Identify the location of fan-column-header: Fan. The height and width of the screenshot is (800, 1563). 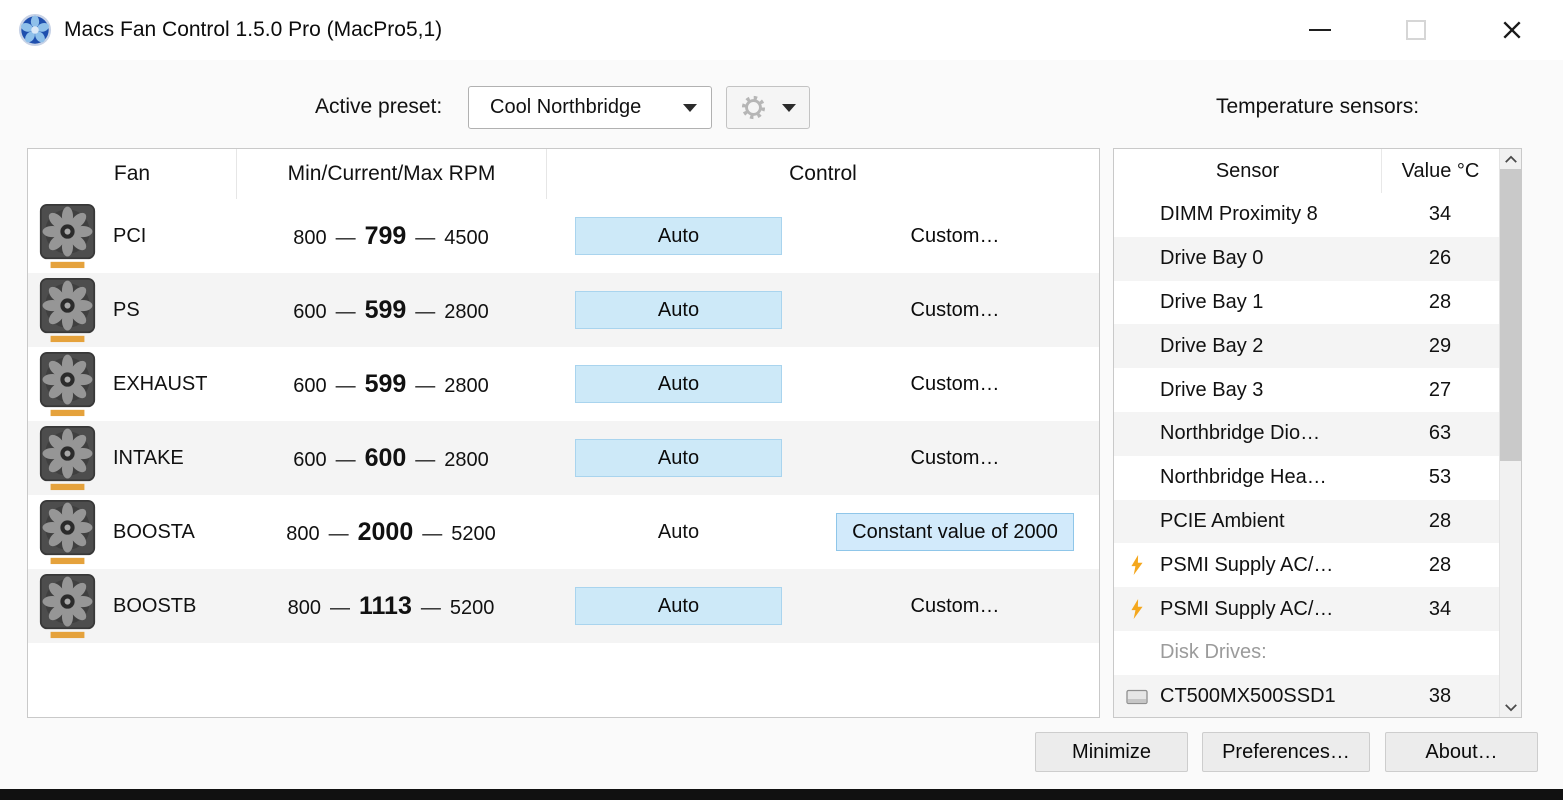
(132, 173).